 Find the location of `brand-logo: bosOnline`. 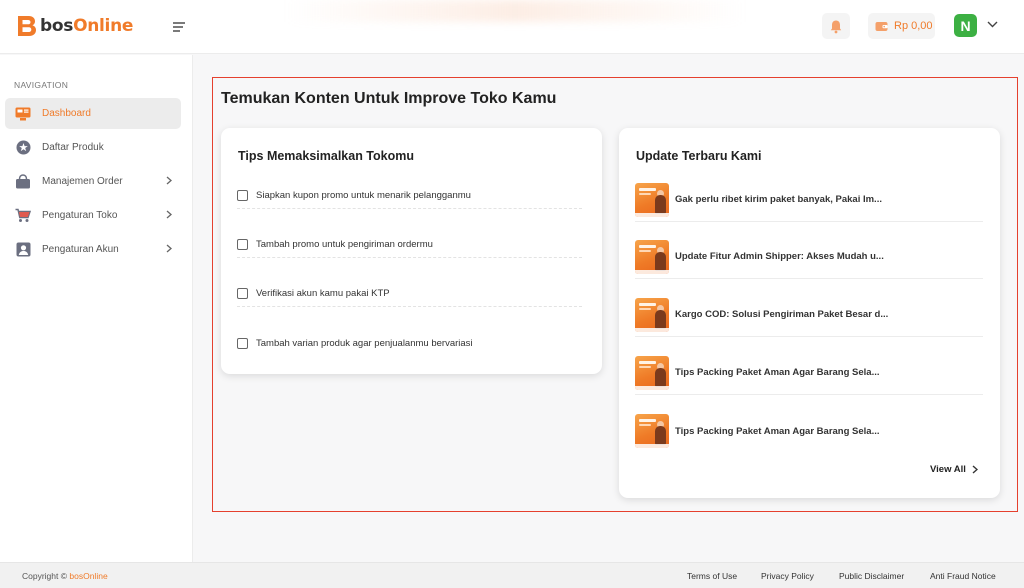

brand-logo: bosOnline is located at coordinates (74, 26).